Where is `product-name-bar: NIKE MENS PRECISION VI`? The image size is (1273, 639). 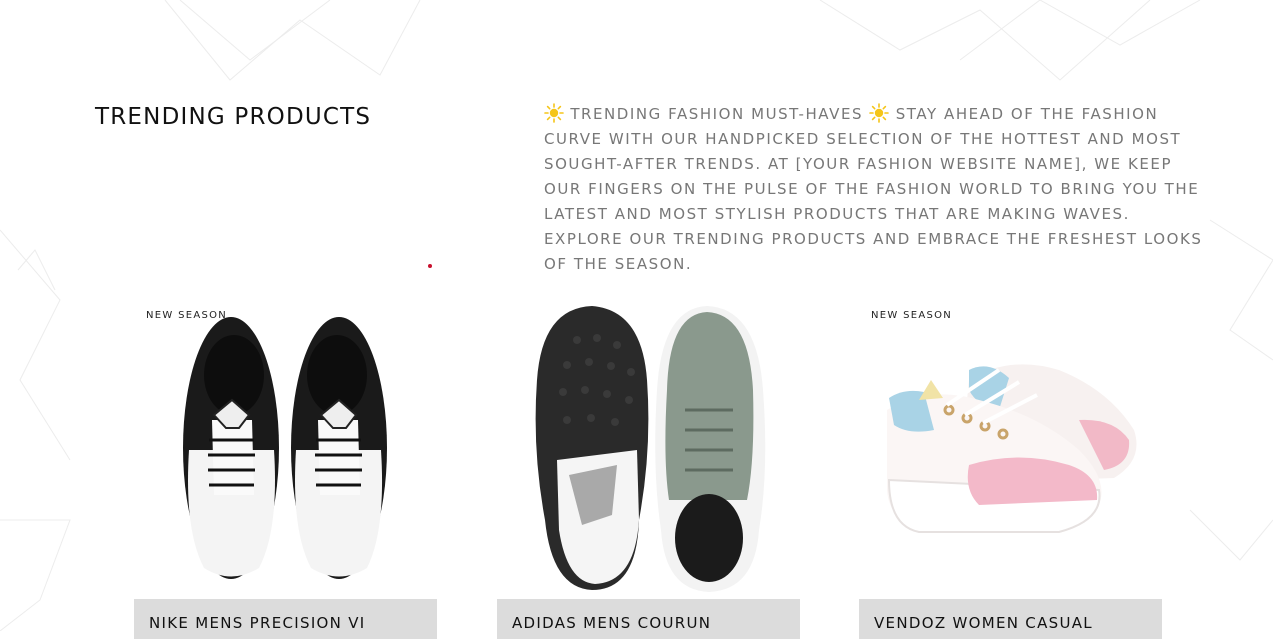
product-name-bar: NIKE MENS PRECISION VI is located at coordinates (285, 619).